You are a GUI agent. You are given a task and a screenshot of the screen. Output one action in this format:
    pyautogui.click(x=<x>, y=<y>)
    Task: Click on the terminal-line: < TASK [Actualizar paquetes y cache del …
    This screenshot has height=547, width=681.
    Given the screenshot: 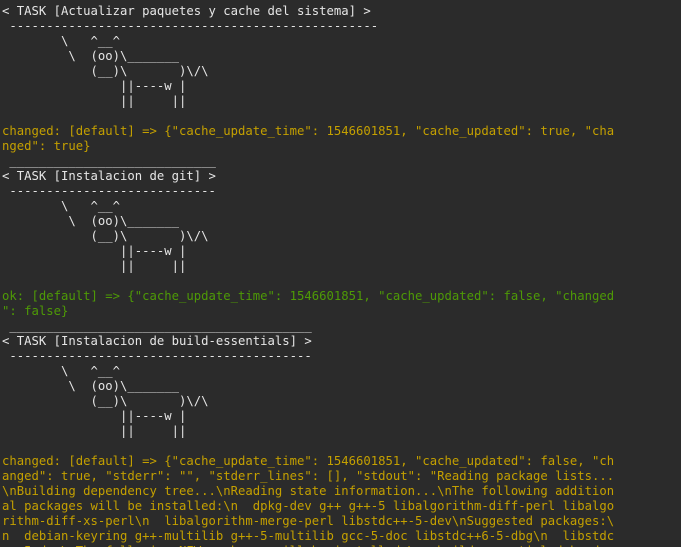 What is the action you would take?
    pyautogui.click(x=186, y=11)
    